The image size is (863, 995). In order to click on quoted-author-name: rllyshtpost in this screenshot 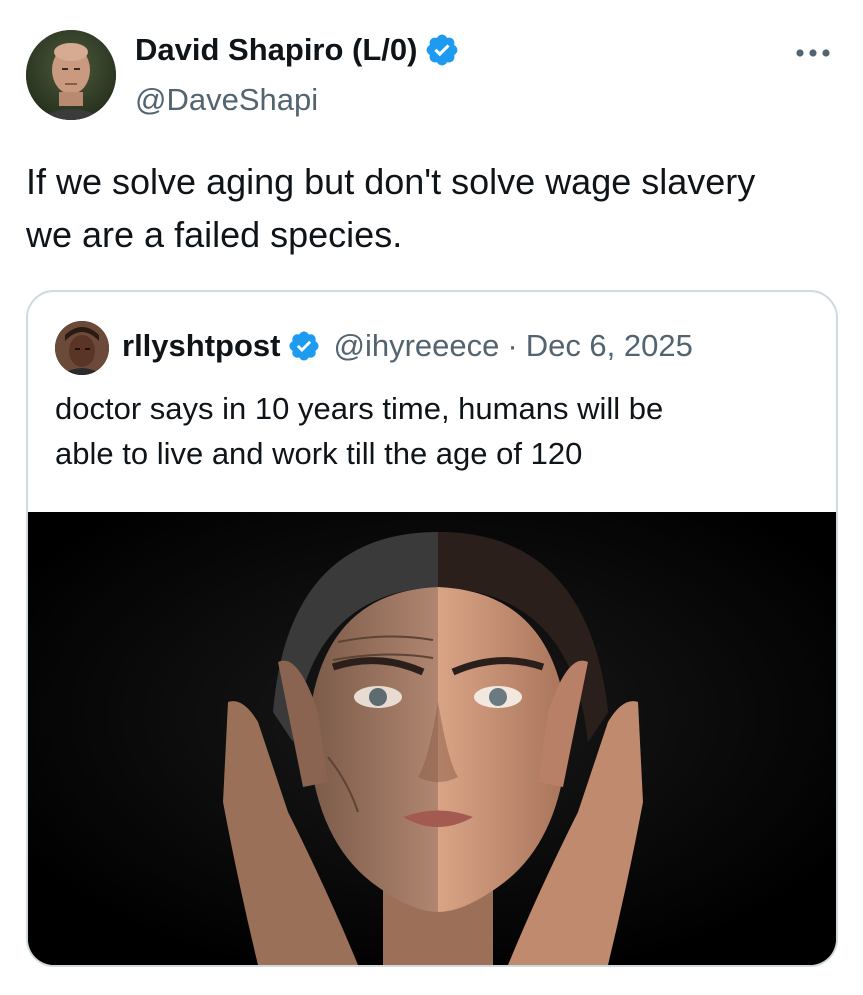, I will do `click(201, 346)`.